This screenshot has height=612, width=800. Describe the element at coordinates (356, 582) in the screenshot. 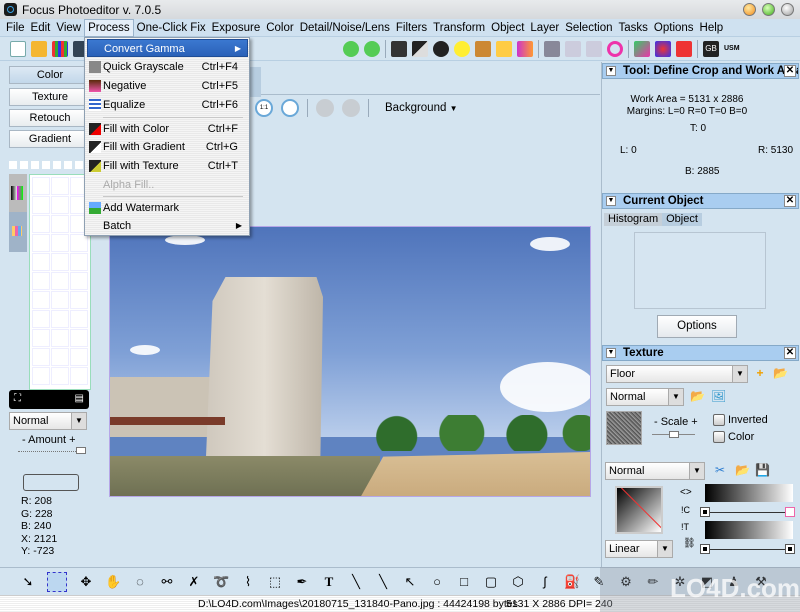

I see `brush-tool-icon: ╲` at that location.